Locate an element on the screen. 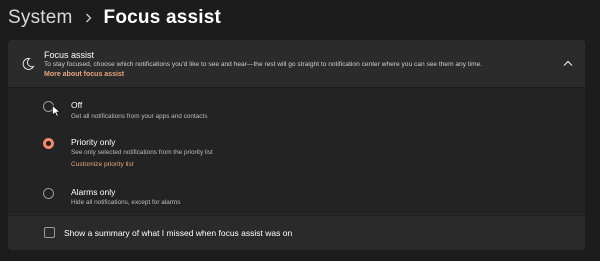 This screenshot has width=600, height=261. breadcrumb: System Focus assist is located at coordinates (114, 18).